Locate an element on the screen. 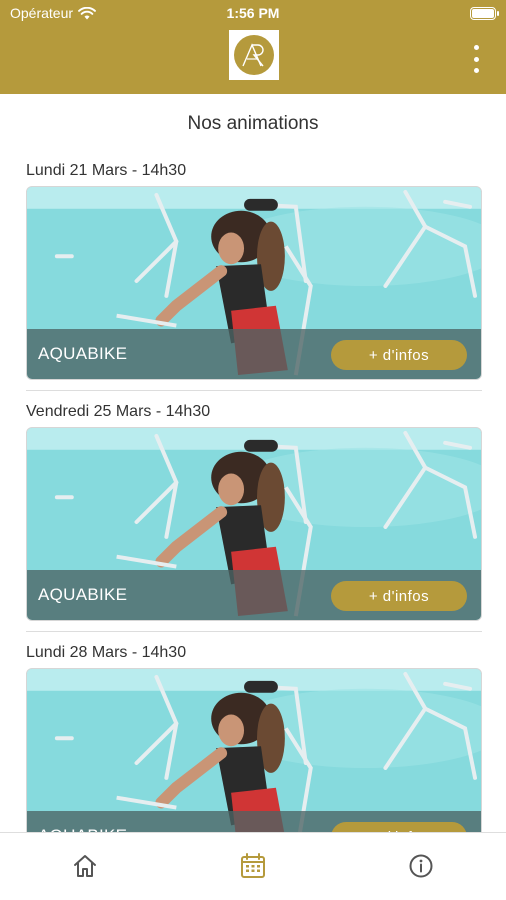  ar-monogram-logo is located at coordinates (254, 55).